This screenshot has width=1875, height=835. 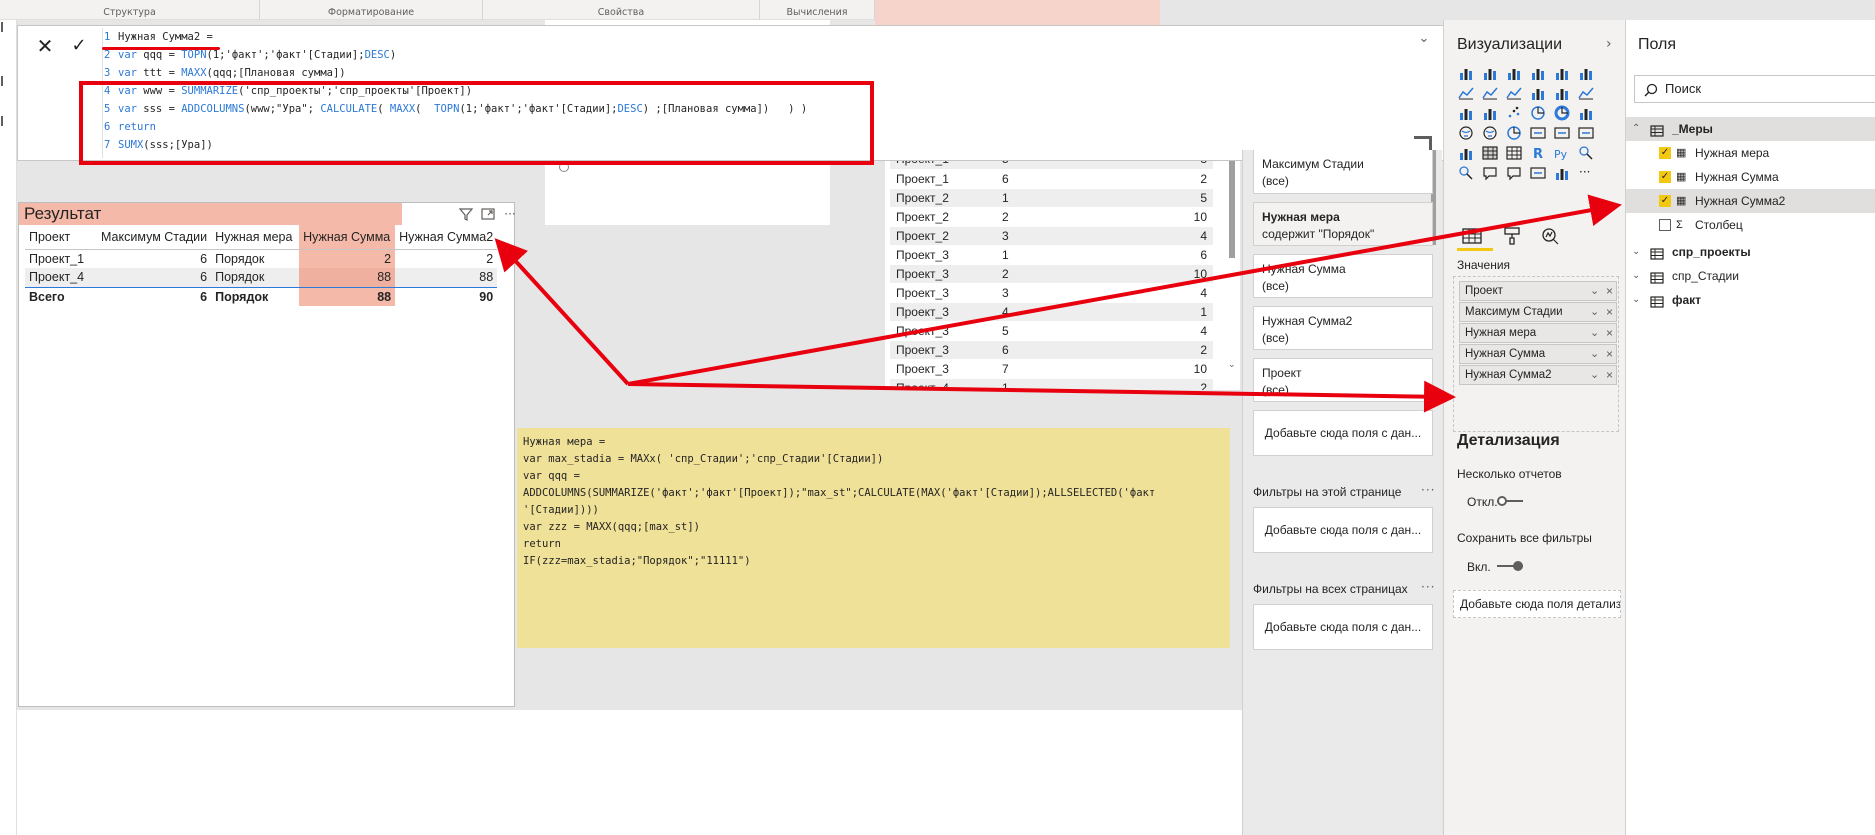 I want to click on pie-icon, so click(x=1538, y=113).